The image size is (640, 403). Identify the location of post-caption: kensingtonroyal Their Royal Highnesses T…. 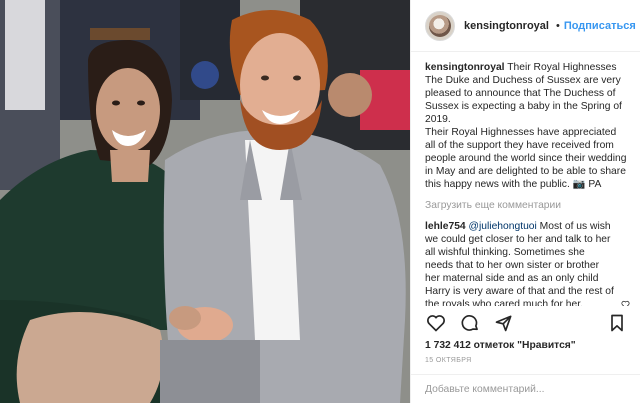
(526, 126).